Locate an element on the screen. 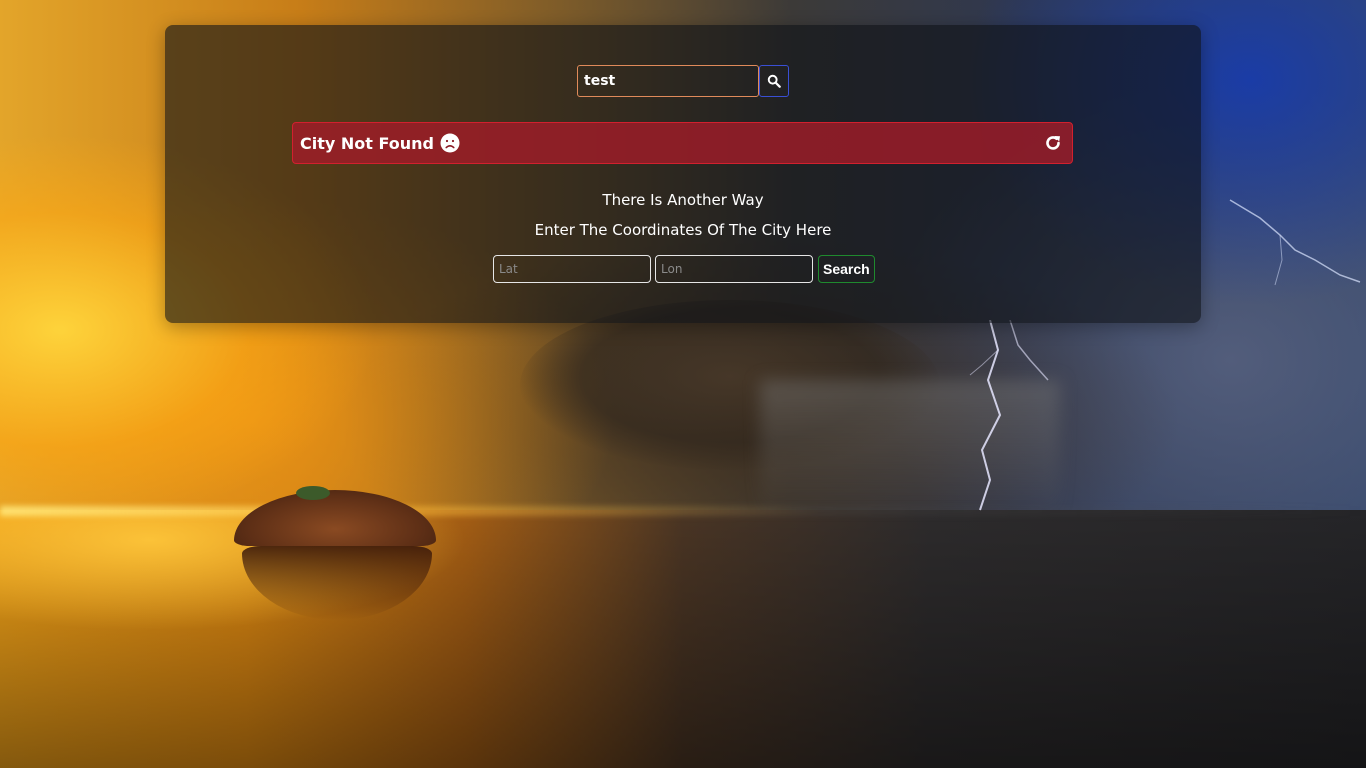  city-search-bar is located at coordinates (683, 81).